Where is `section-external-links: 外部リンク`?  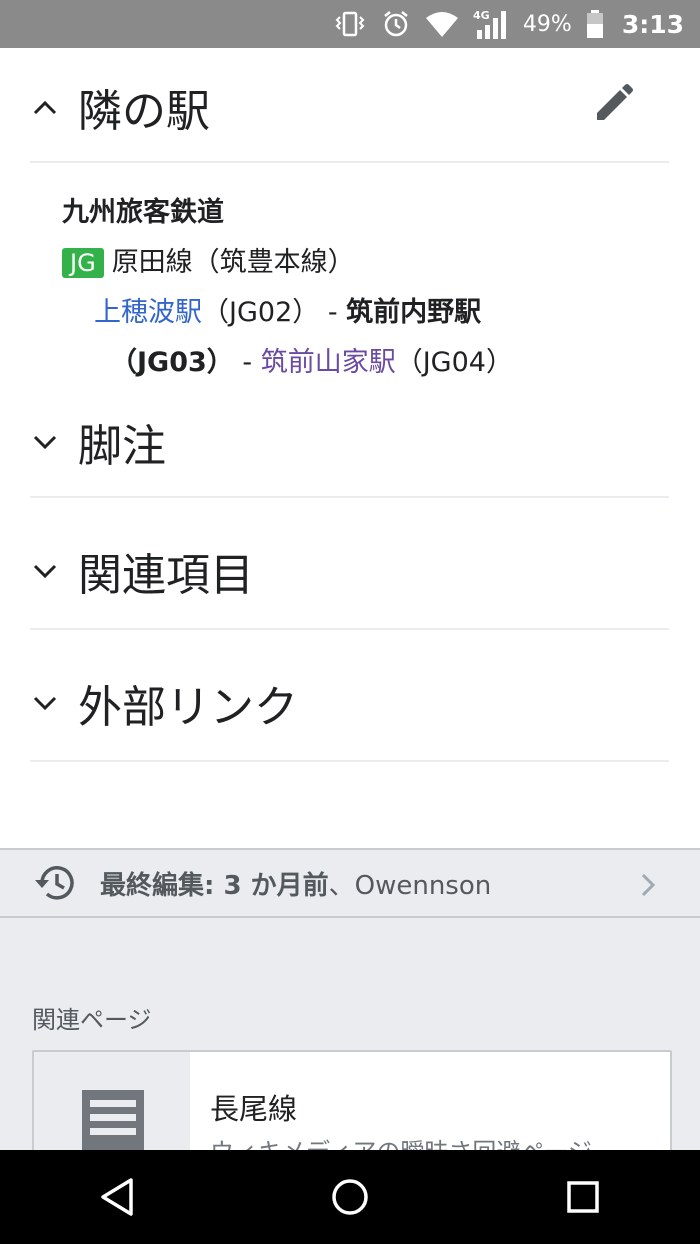
section-external-links: 外部リンク is located at coordinates (349, 695).